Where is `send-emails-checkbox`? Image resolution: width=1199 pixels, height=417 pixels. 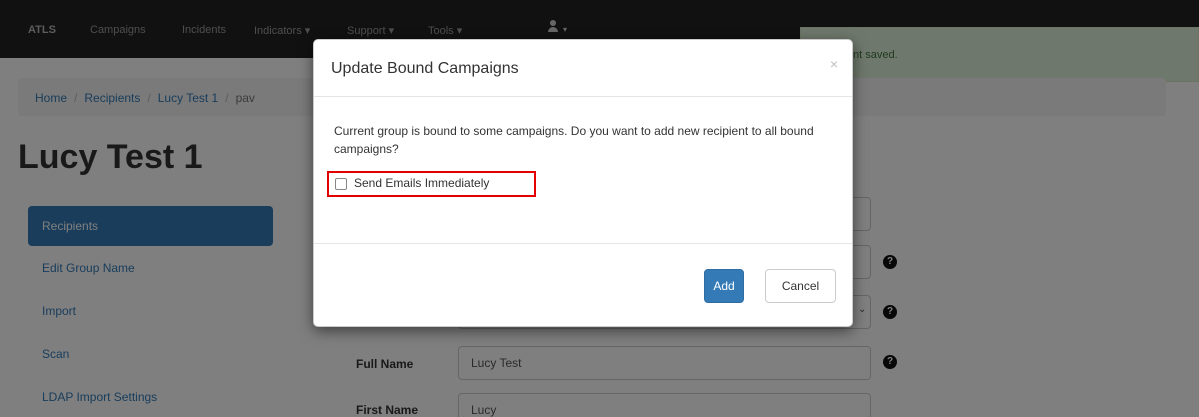 send-emails-checkbox is located at coordinates (341, 184).